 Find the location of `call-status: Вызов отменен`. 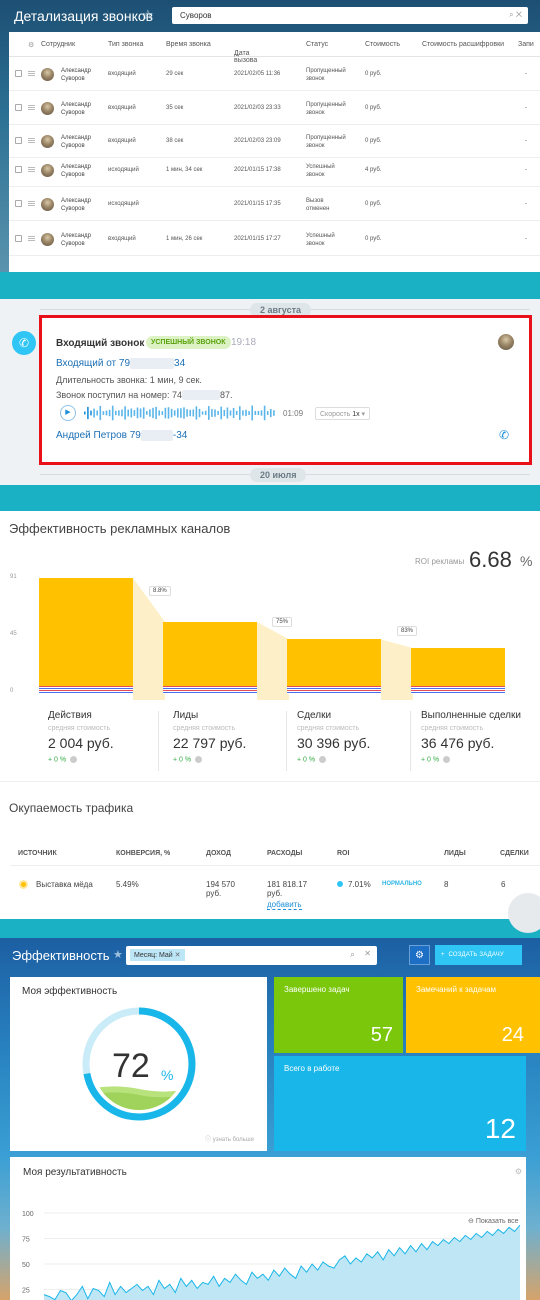

call-status: Вызов отменен is located at coordinates (318, 205).